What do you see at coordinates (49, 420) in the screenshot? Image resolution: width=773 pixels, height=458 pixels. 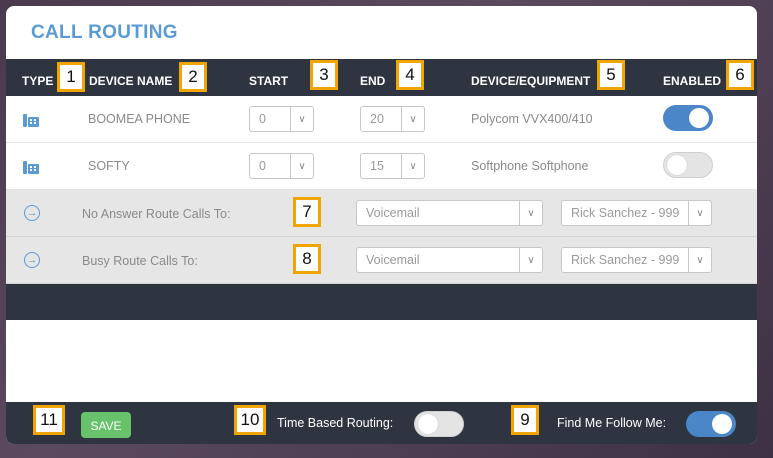 I see `annotation-badge: 11` at bounding box center [49, 420].